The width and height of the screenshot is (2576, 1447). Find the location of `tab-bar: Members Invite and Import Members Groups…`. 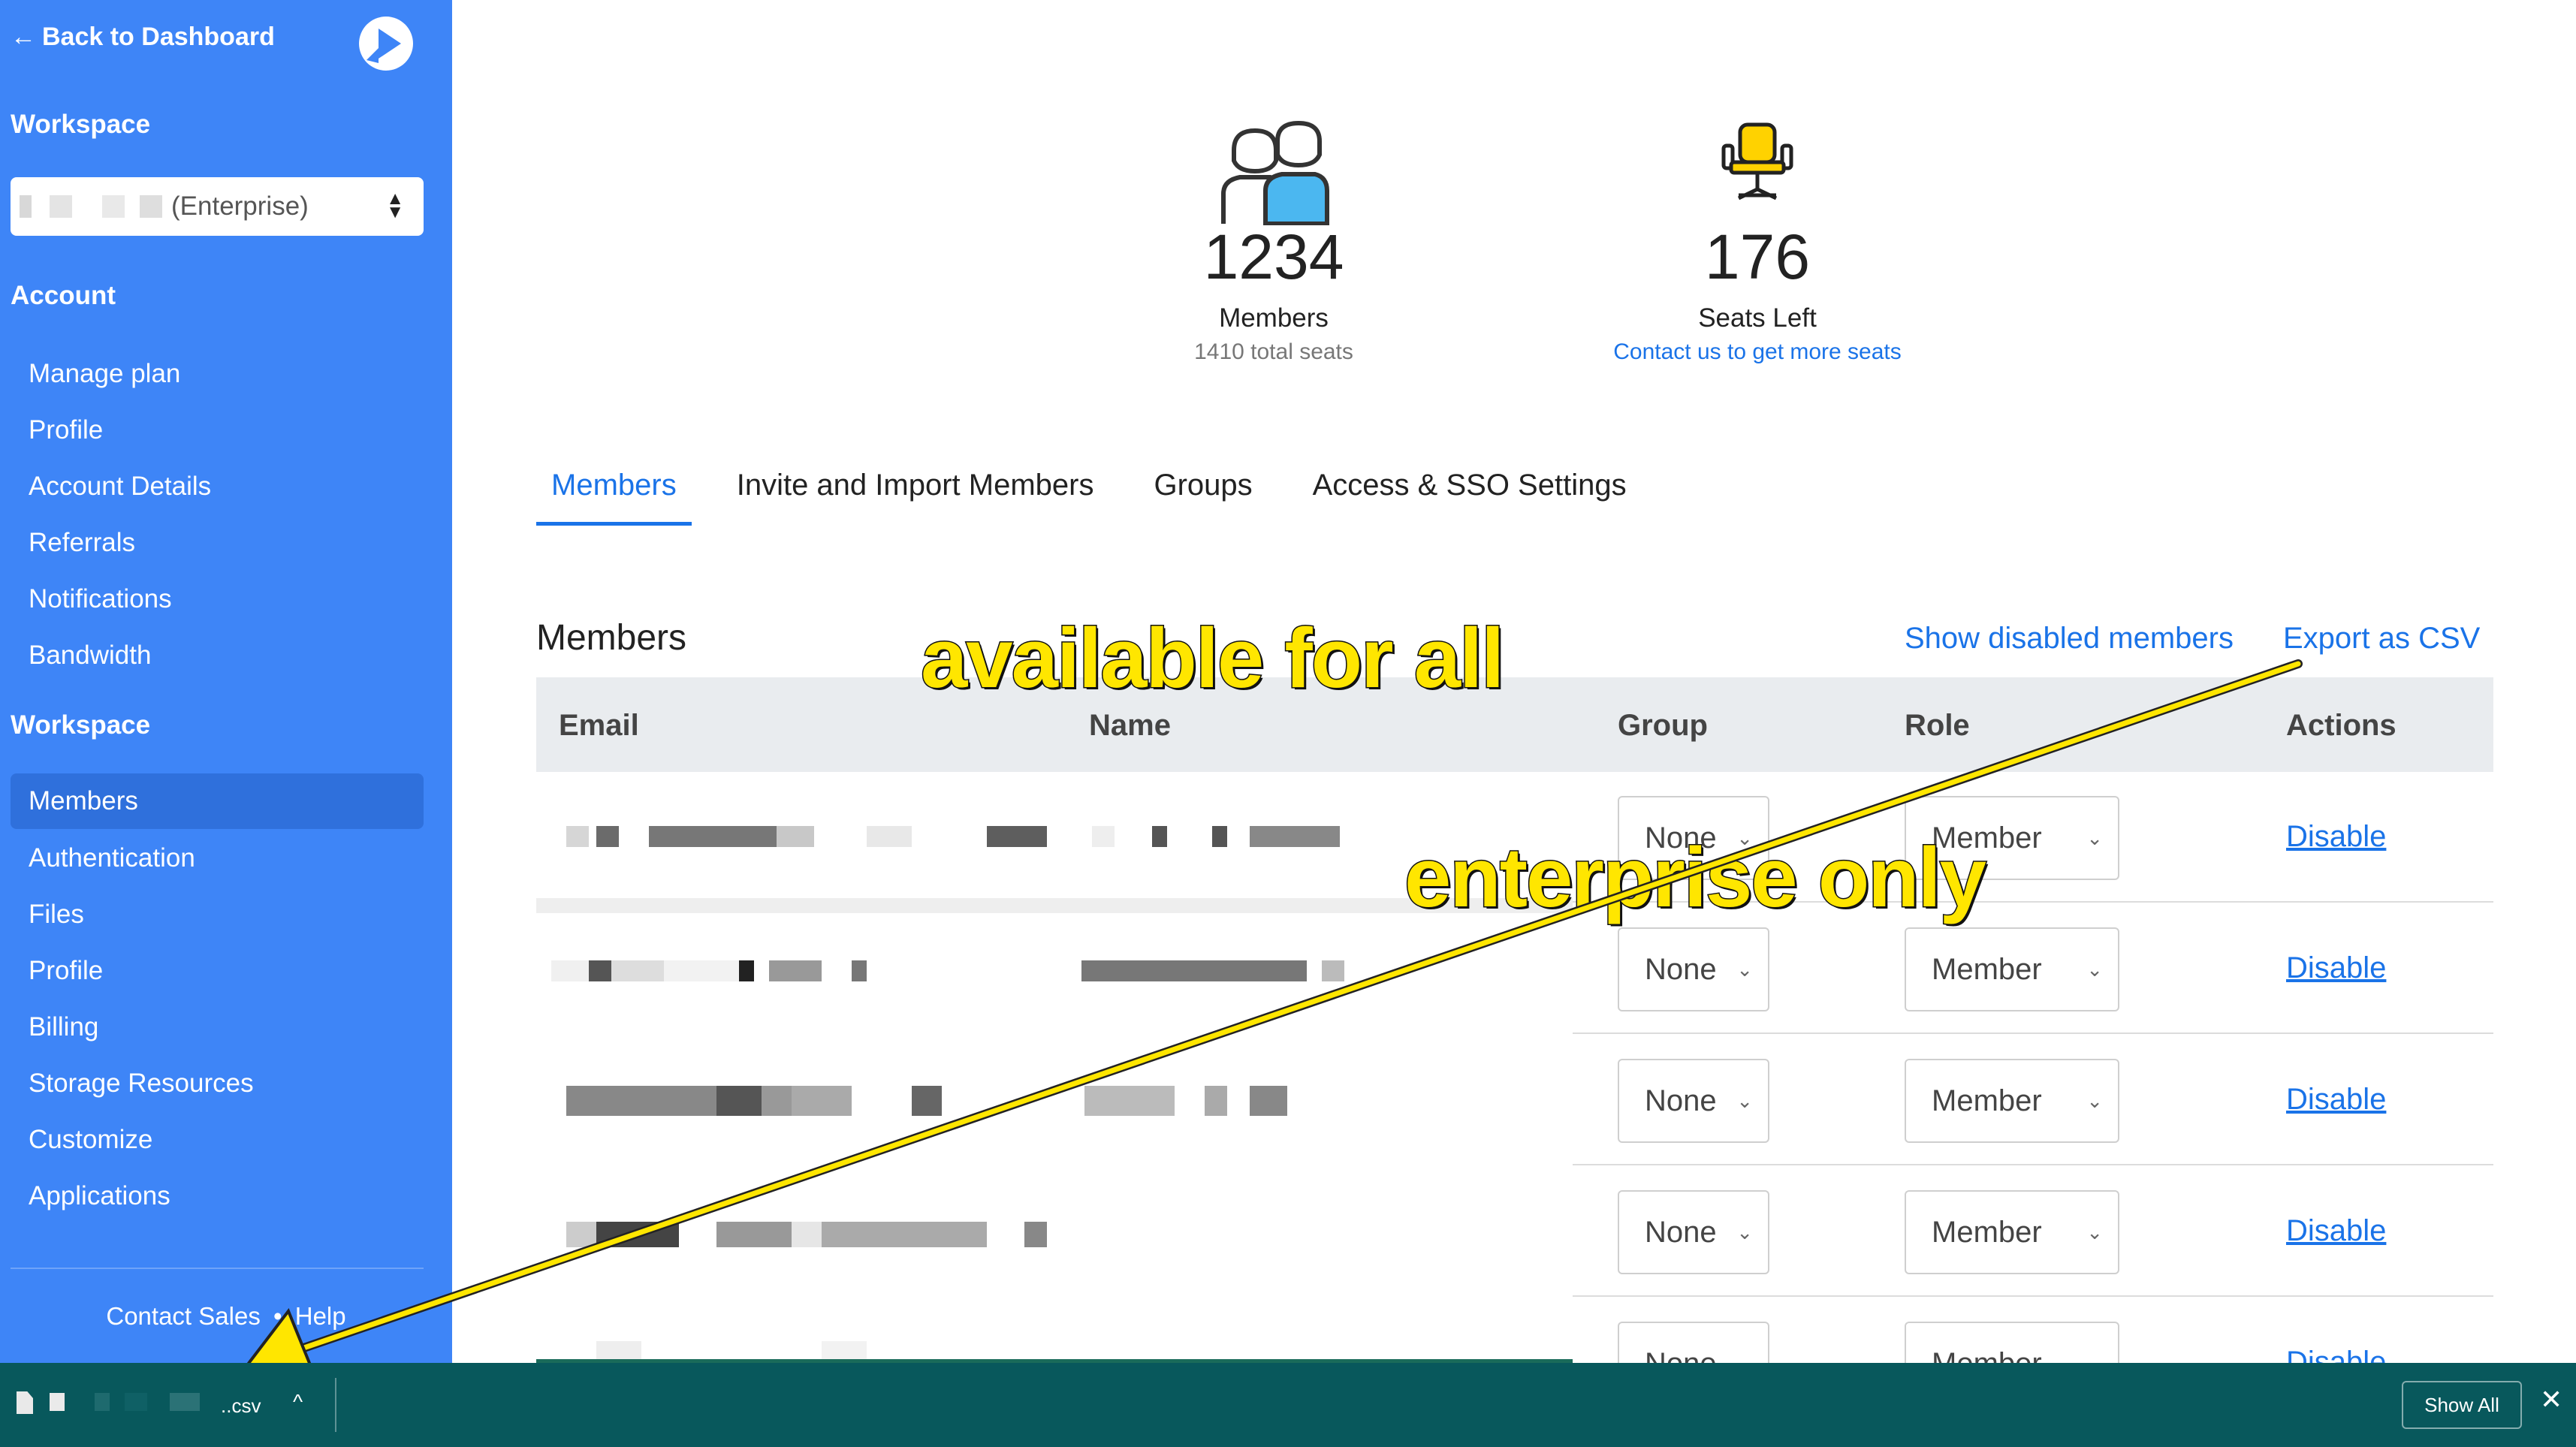

tab-bar: Members Invite and Import Members Groups… is located at coordinates (1104, 497).